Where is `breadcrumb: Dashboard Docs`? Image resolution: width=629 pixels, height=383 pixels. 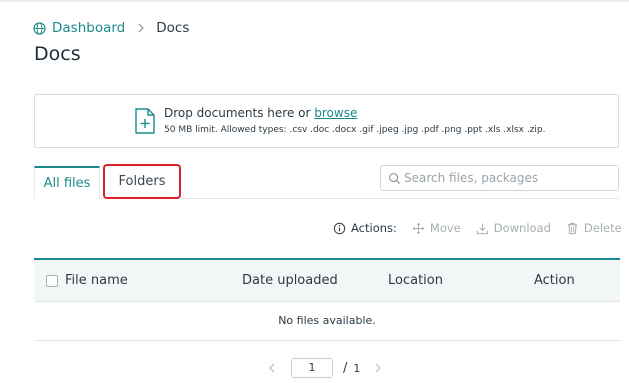
breadcrumb: Dashboard Docs is located at coordinates (111, 28).